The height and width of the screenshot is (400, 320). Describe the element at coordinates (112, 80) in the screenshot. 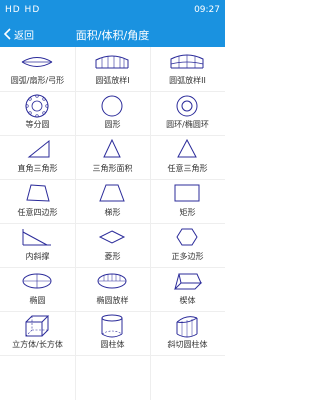

I see `shape-item-label: 圆弧放样I` at that location.